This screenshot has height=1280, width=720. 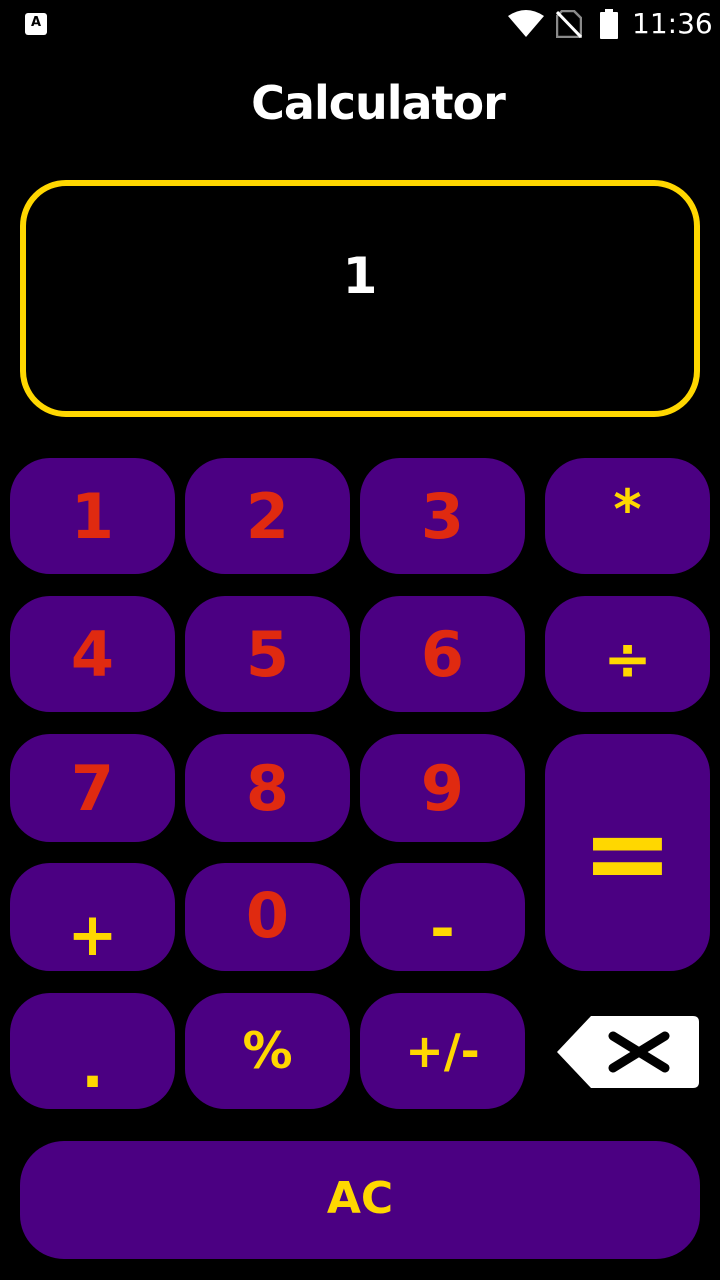 I want to click on clear-label: AC, so click(x=360, y=1198).